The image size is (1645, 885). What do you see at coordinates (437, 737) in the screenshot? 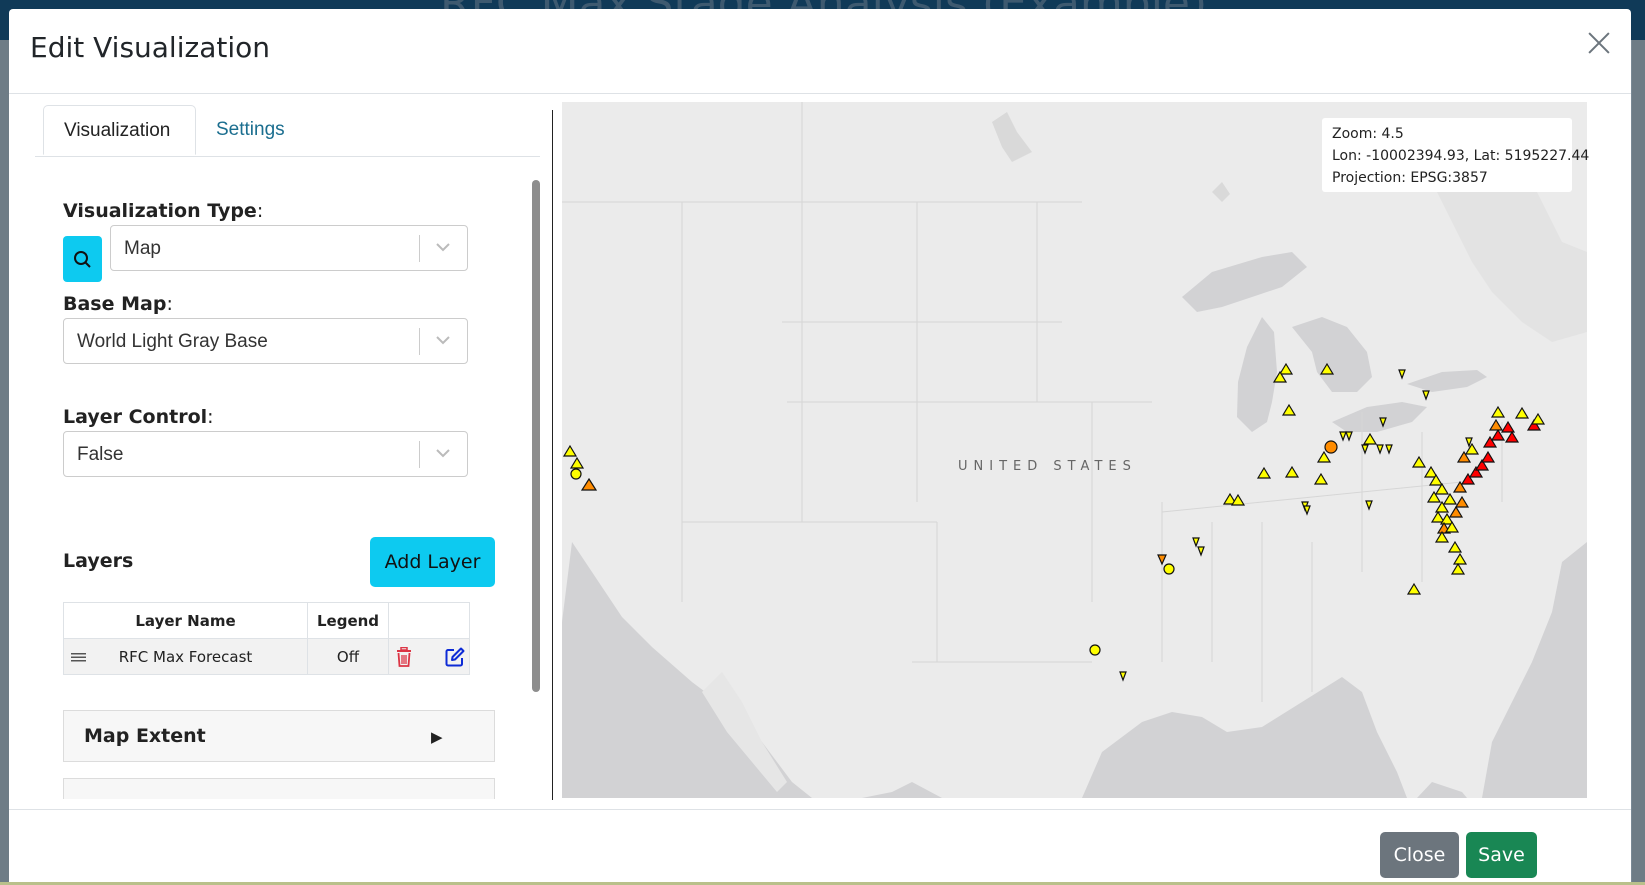
I see `triangle-right-icon: ▶` at bounding box center [437, 737].